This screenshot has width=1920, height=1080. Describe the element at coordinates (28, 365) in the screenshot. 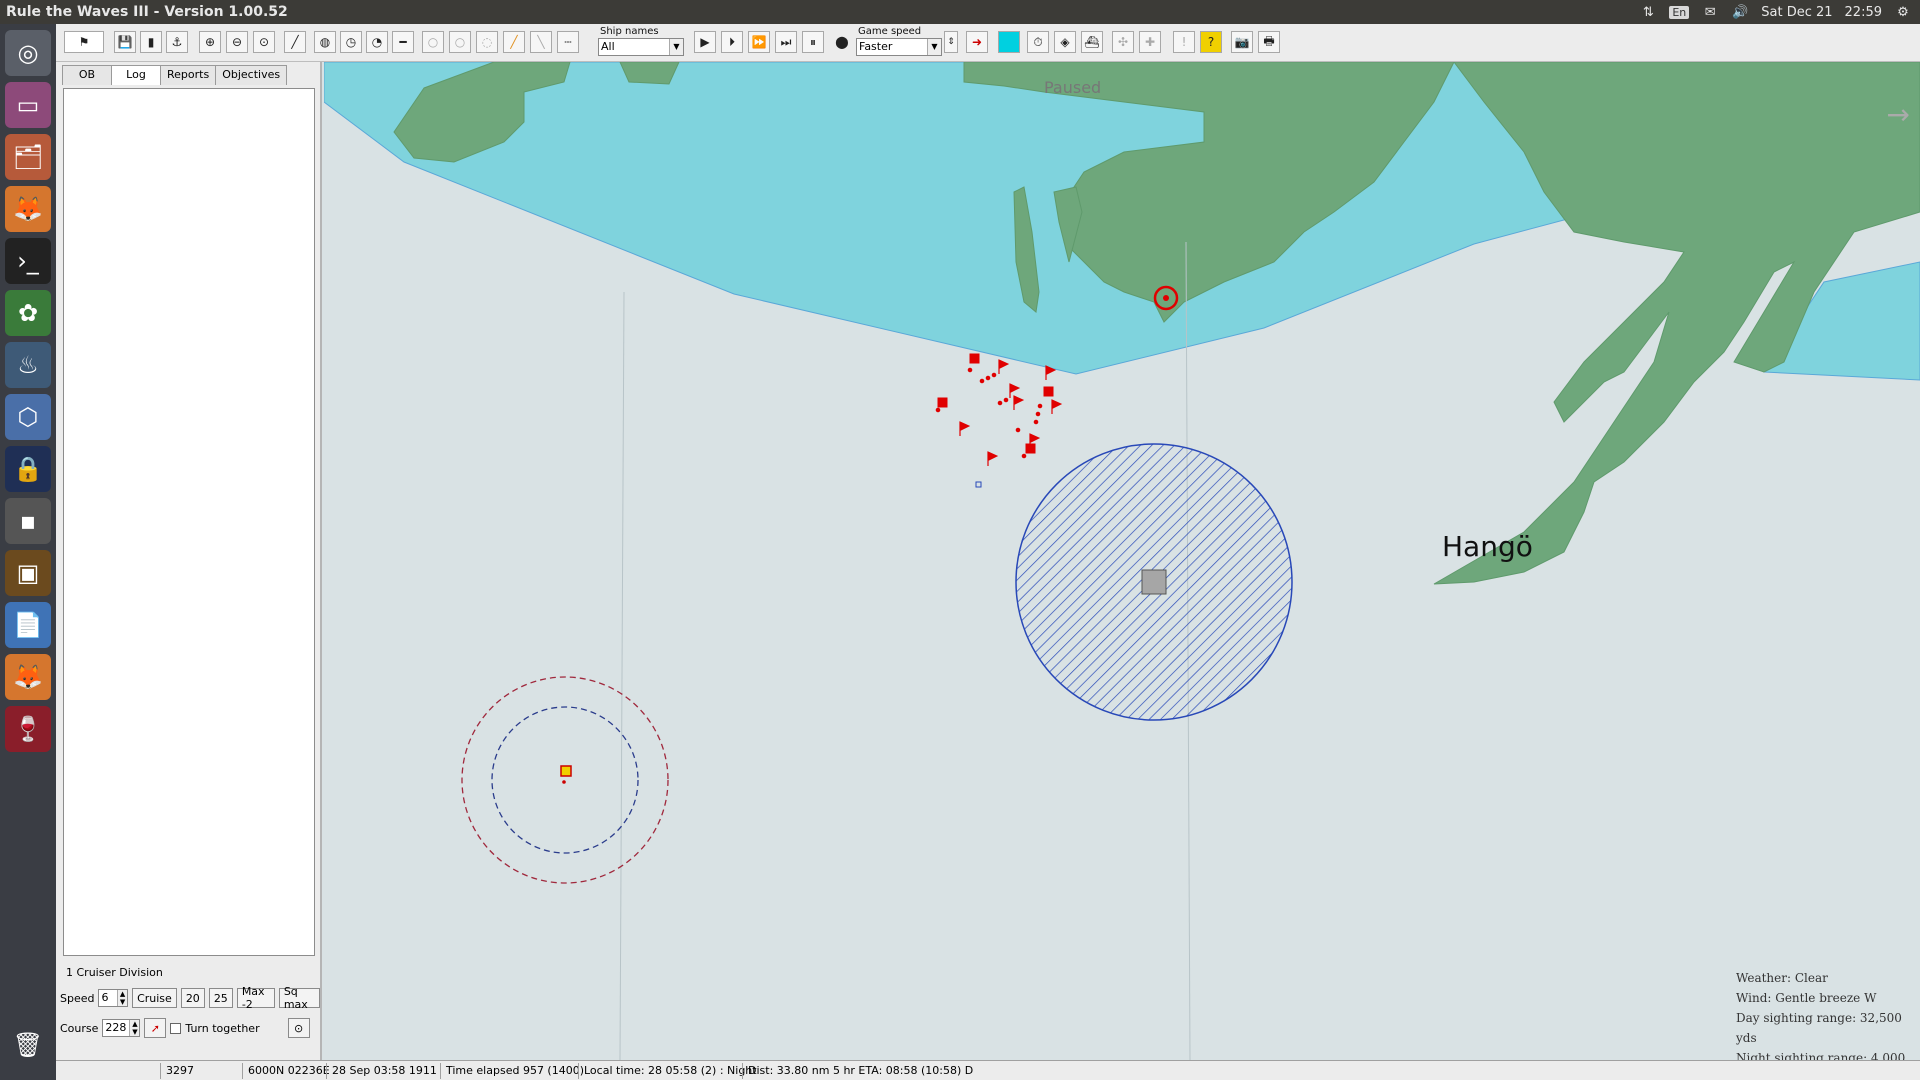

I see `steam-icon: ♨` at that location.